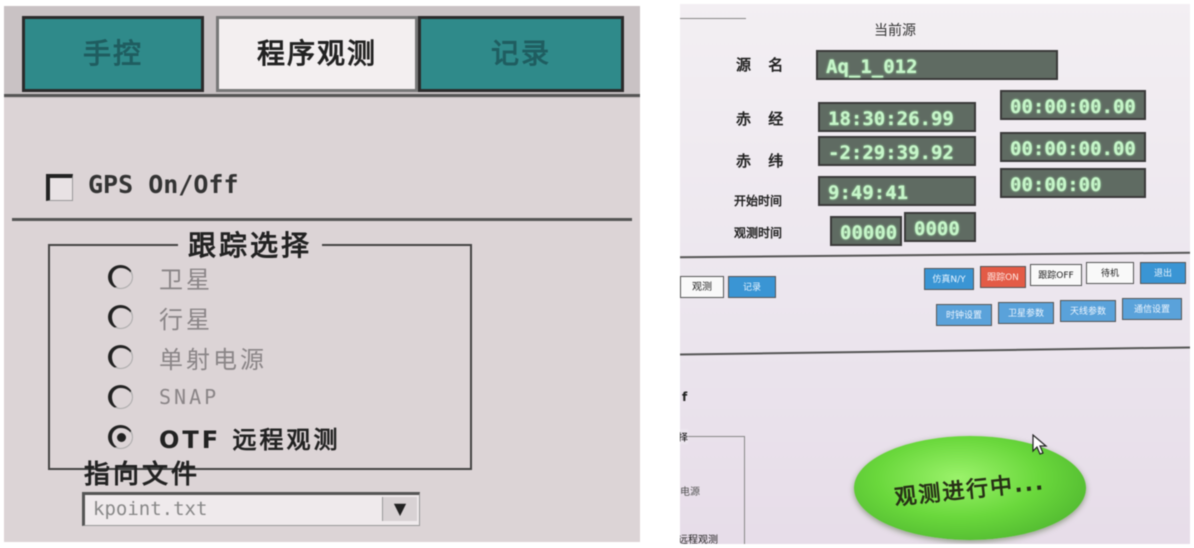 This screenshot has width=1194, height=548. Describe the element at coordinates (317, 54) in the screenshot. I see `tab-program-observation: 程序观测` at that location.